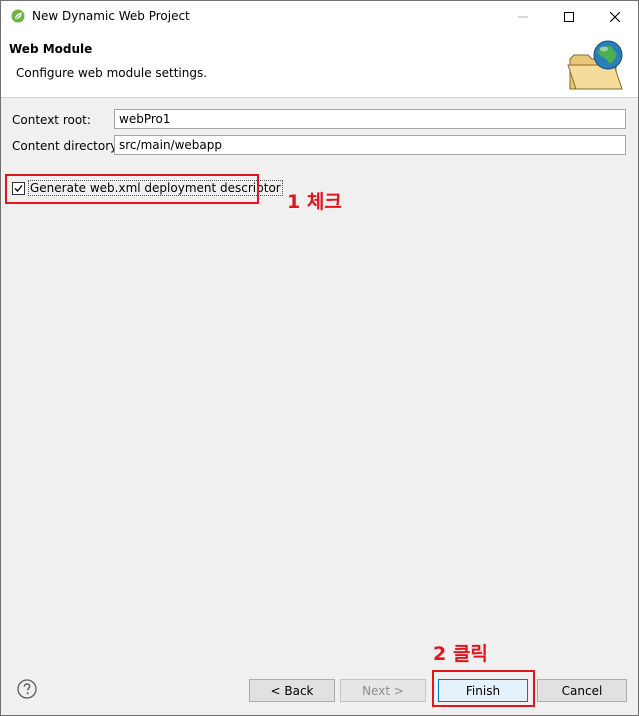 This screenshot has width=639, height=716. I want to click on minimize-icon, so click(523, 16).